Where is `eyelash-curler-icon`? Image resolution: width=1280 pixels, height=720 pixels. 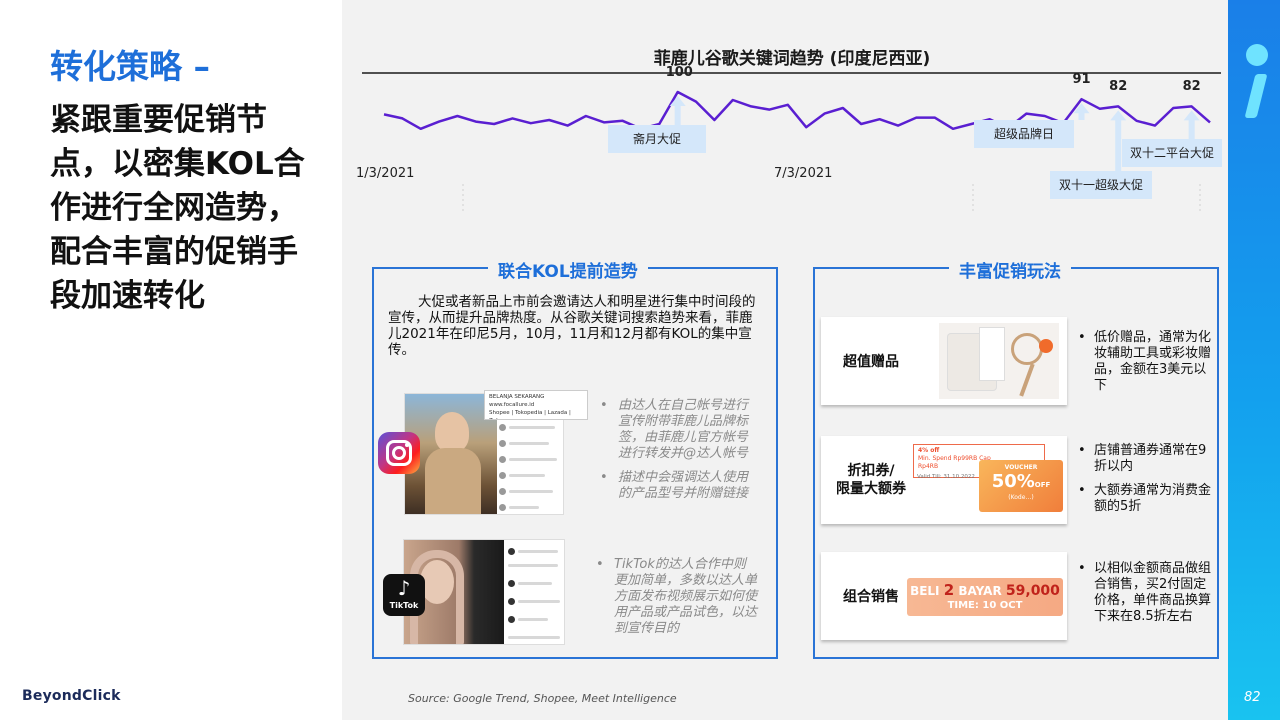 eyelash-curler-icon is located at coordinates (1027, 349).